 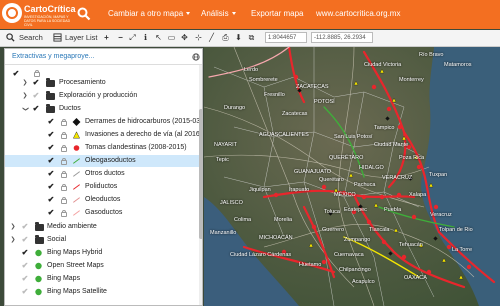 I want to click on layer-row-medio-ambiente: ❯ ✔ Medio ambiente, so click(x=103, y=227).